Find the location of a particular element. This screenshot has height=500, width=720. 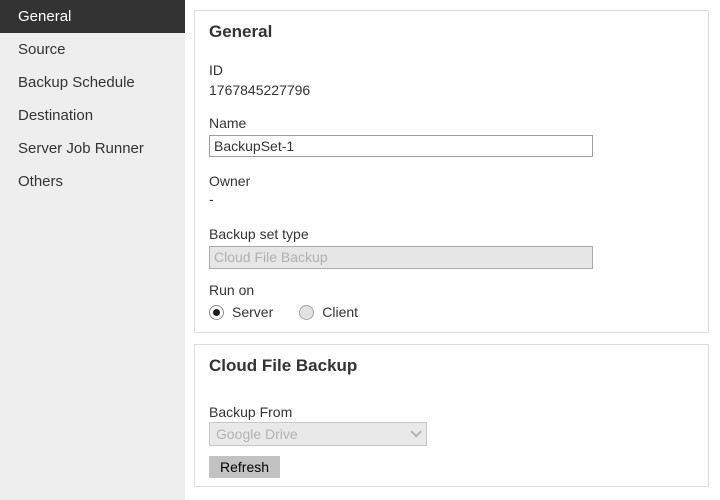

sidebar-item-general: General is located at coordinates (92, 16).